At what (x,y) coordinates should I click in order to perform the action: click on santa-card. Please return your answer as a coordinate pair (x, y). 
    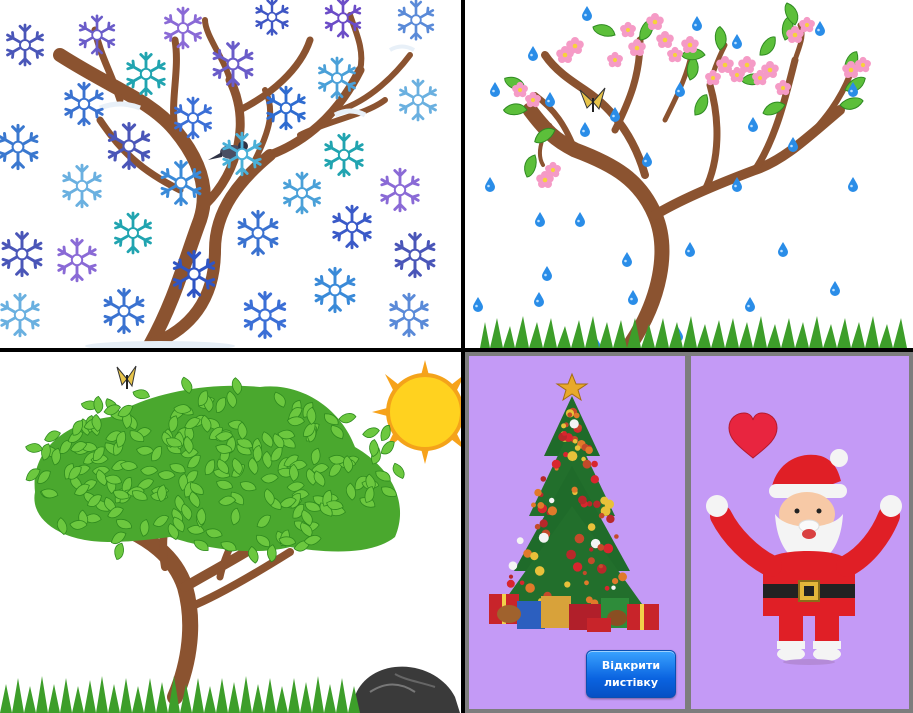
    Looking at the image, I should click on (800, 532).